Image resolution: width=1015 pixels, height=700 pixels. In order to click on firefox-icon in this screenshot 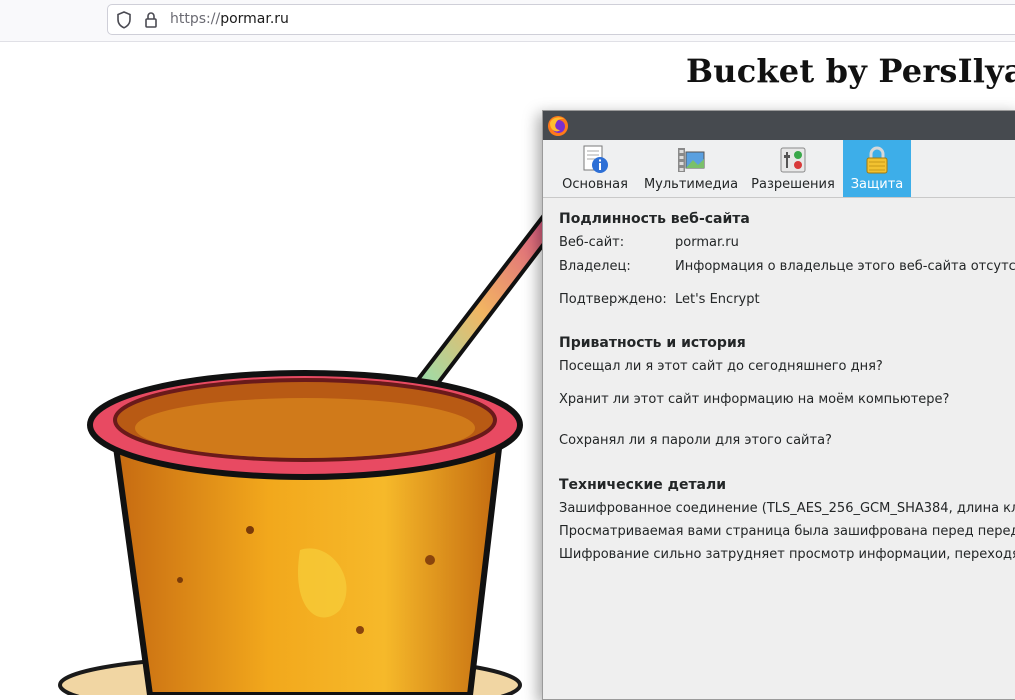, I will do `click(558, 126)`.